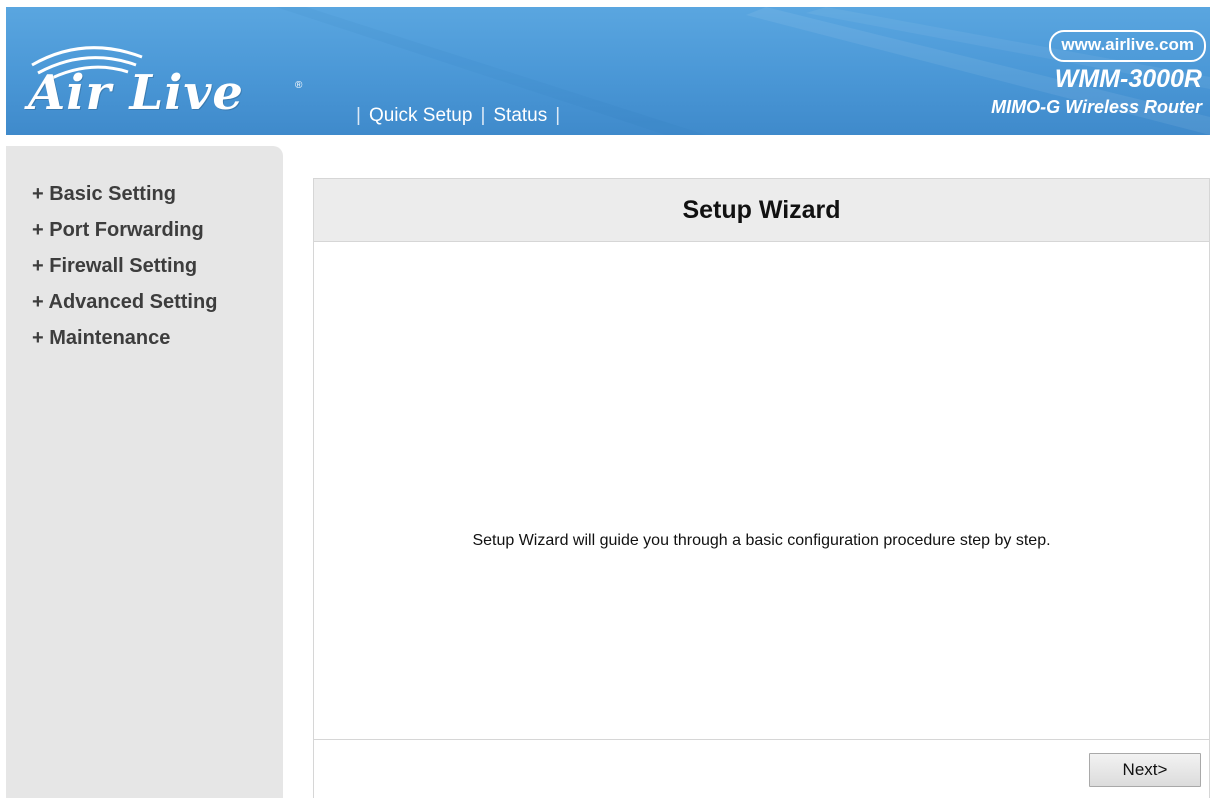 The width and height of the screenshot is (1213, 800). I want to click on model-name: WMM-3000R, so click(1128, 79).